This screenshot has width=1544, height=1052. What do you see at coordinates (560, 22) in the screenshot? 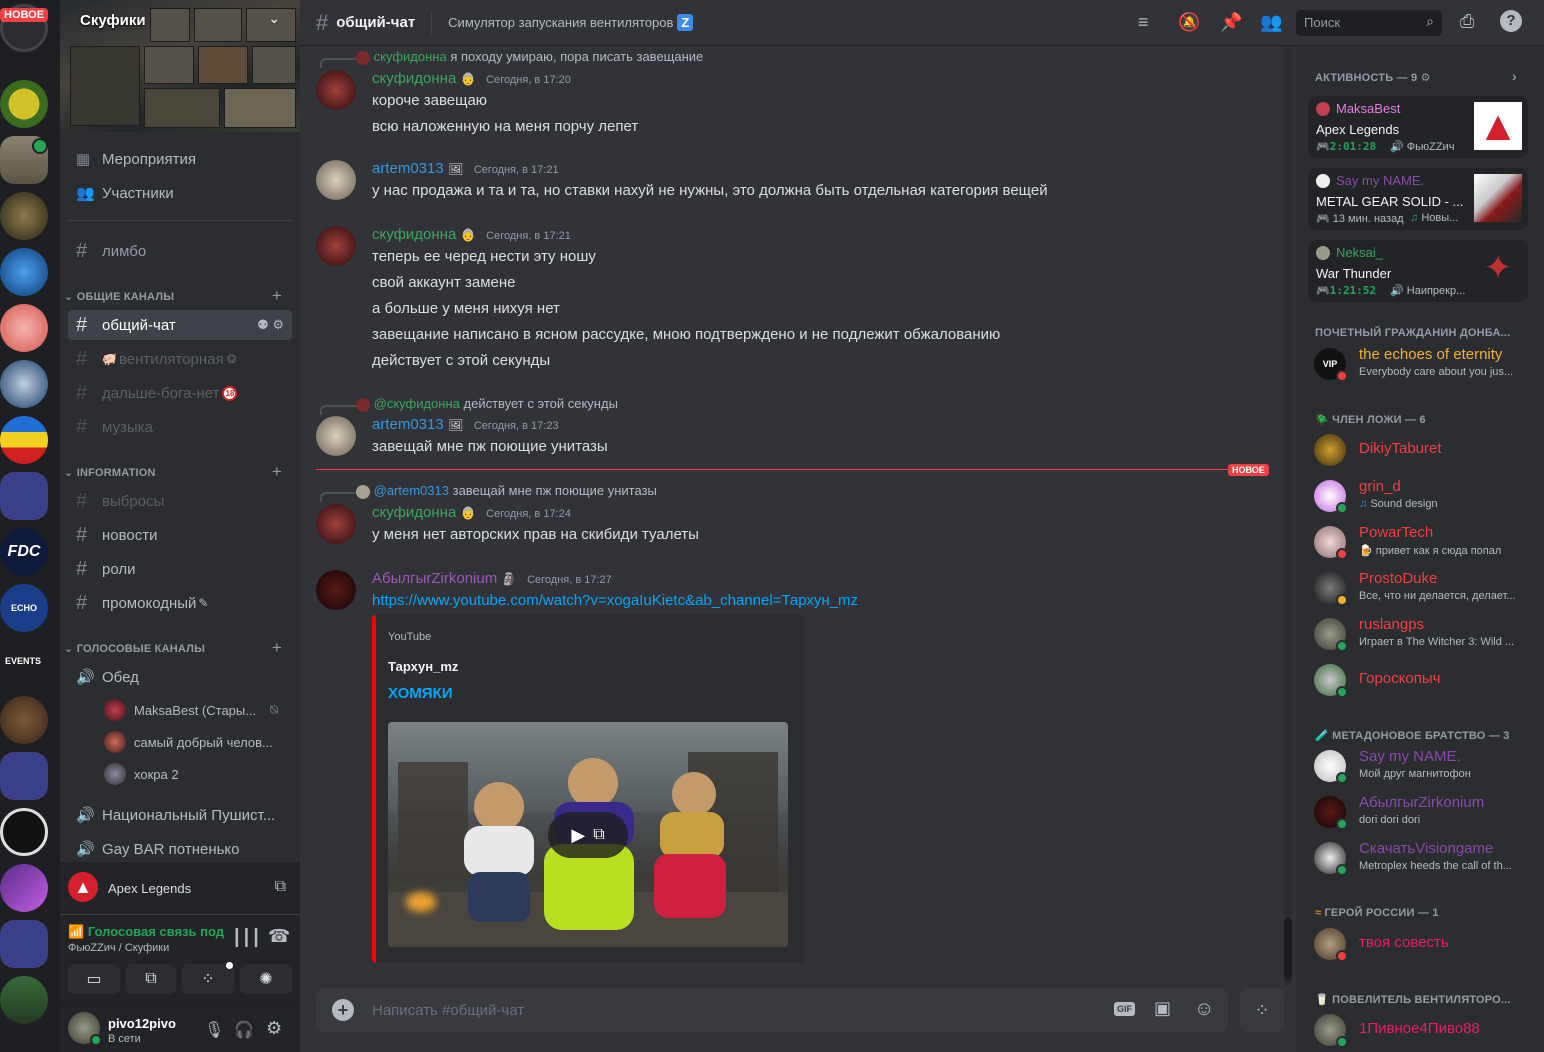
I see `channel-topic: Симулятор запускания вентиляторов` at bounding box center [560, 22].